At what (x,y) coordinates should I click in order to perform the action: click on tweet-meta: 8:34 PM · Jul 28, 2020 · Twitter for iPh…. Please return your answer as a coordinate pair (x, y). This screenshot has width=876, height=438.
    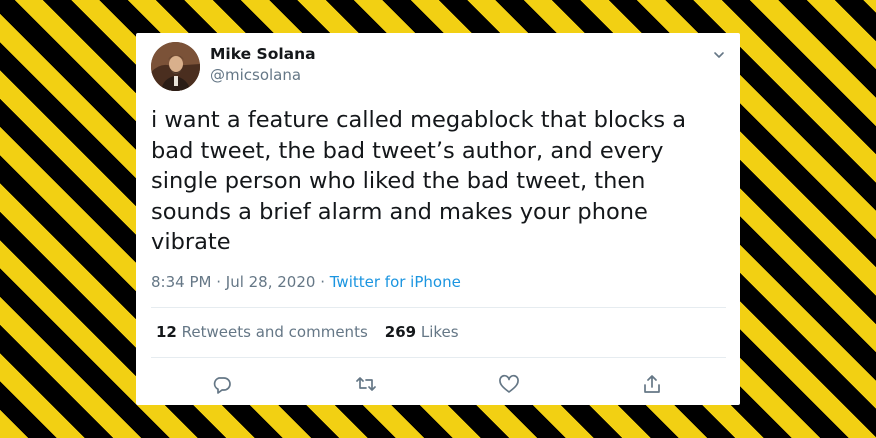
    Looking at the image, I should click on (306, 282).